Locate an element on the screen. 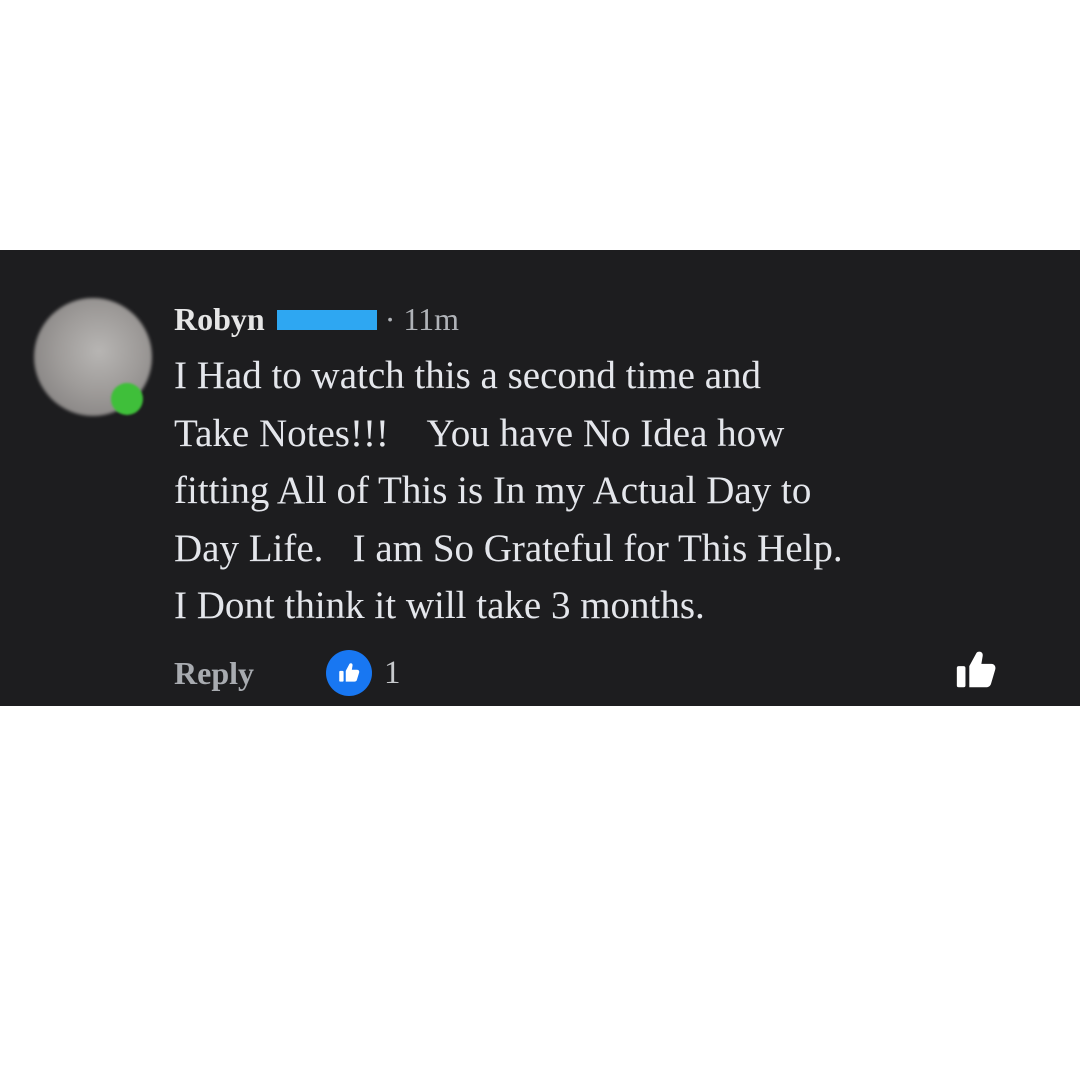 Image resolution: width=1080 pixels, height=1080 pixels. like-button is located at coordinates (976, 672).